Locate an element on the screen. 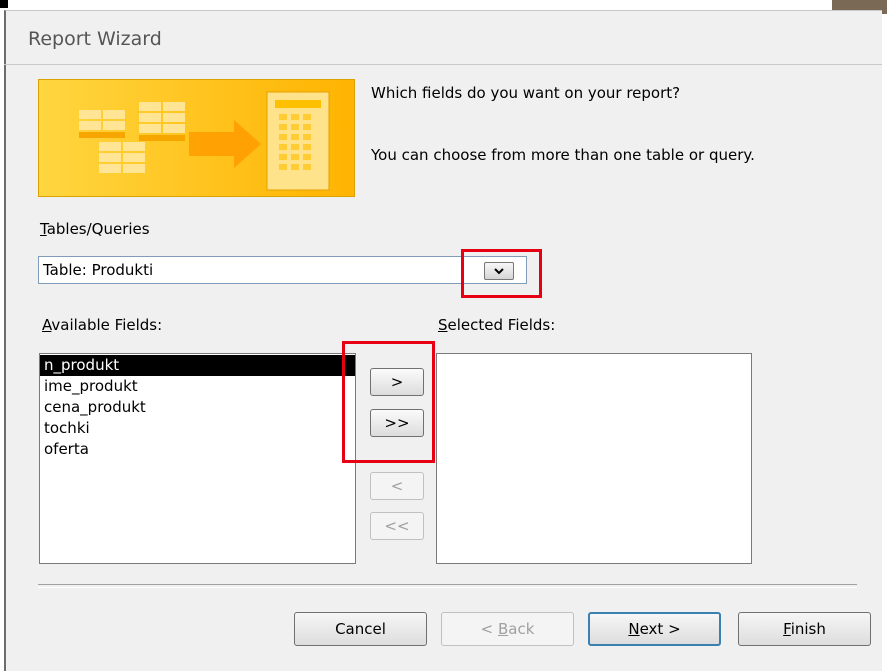 The width and height of the screenshot is (887, 671). finish-button: Finish is located at coordinates (804, 629).